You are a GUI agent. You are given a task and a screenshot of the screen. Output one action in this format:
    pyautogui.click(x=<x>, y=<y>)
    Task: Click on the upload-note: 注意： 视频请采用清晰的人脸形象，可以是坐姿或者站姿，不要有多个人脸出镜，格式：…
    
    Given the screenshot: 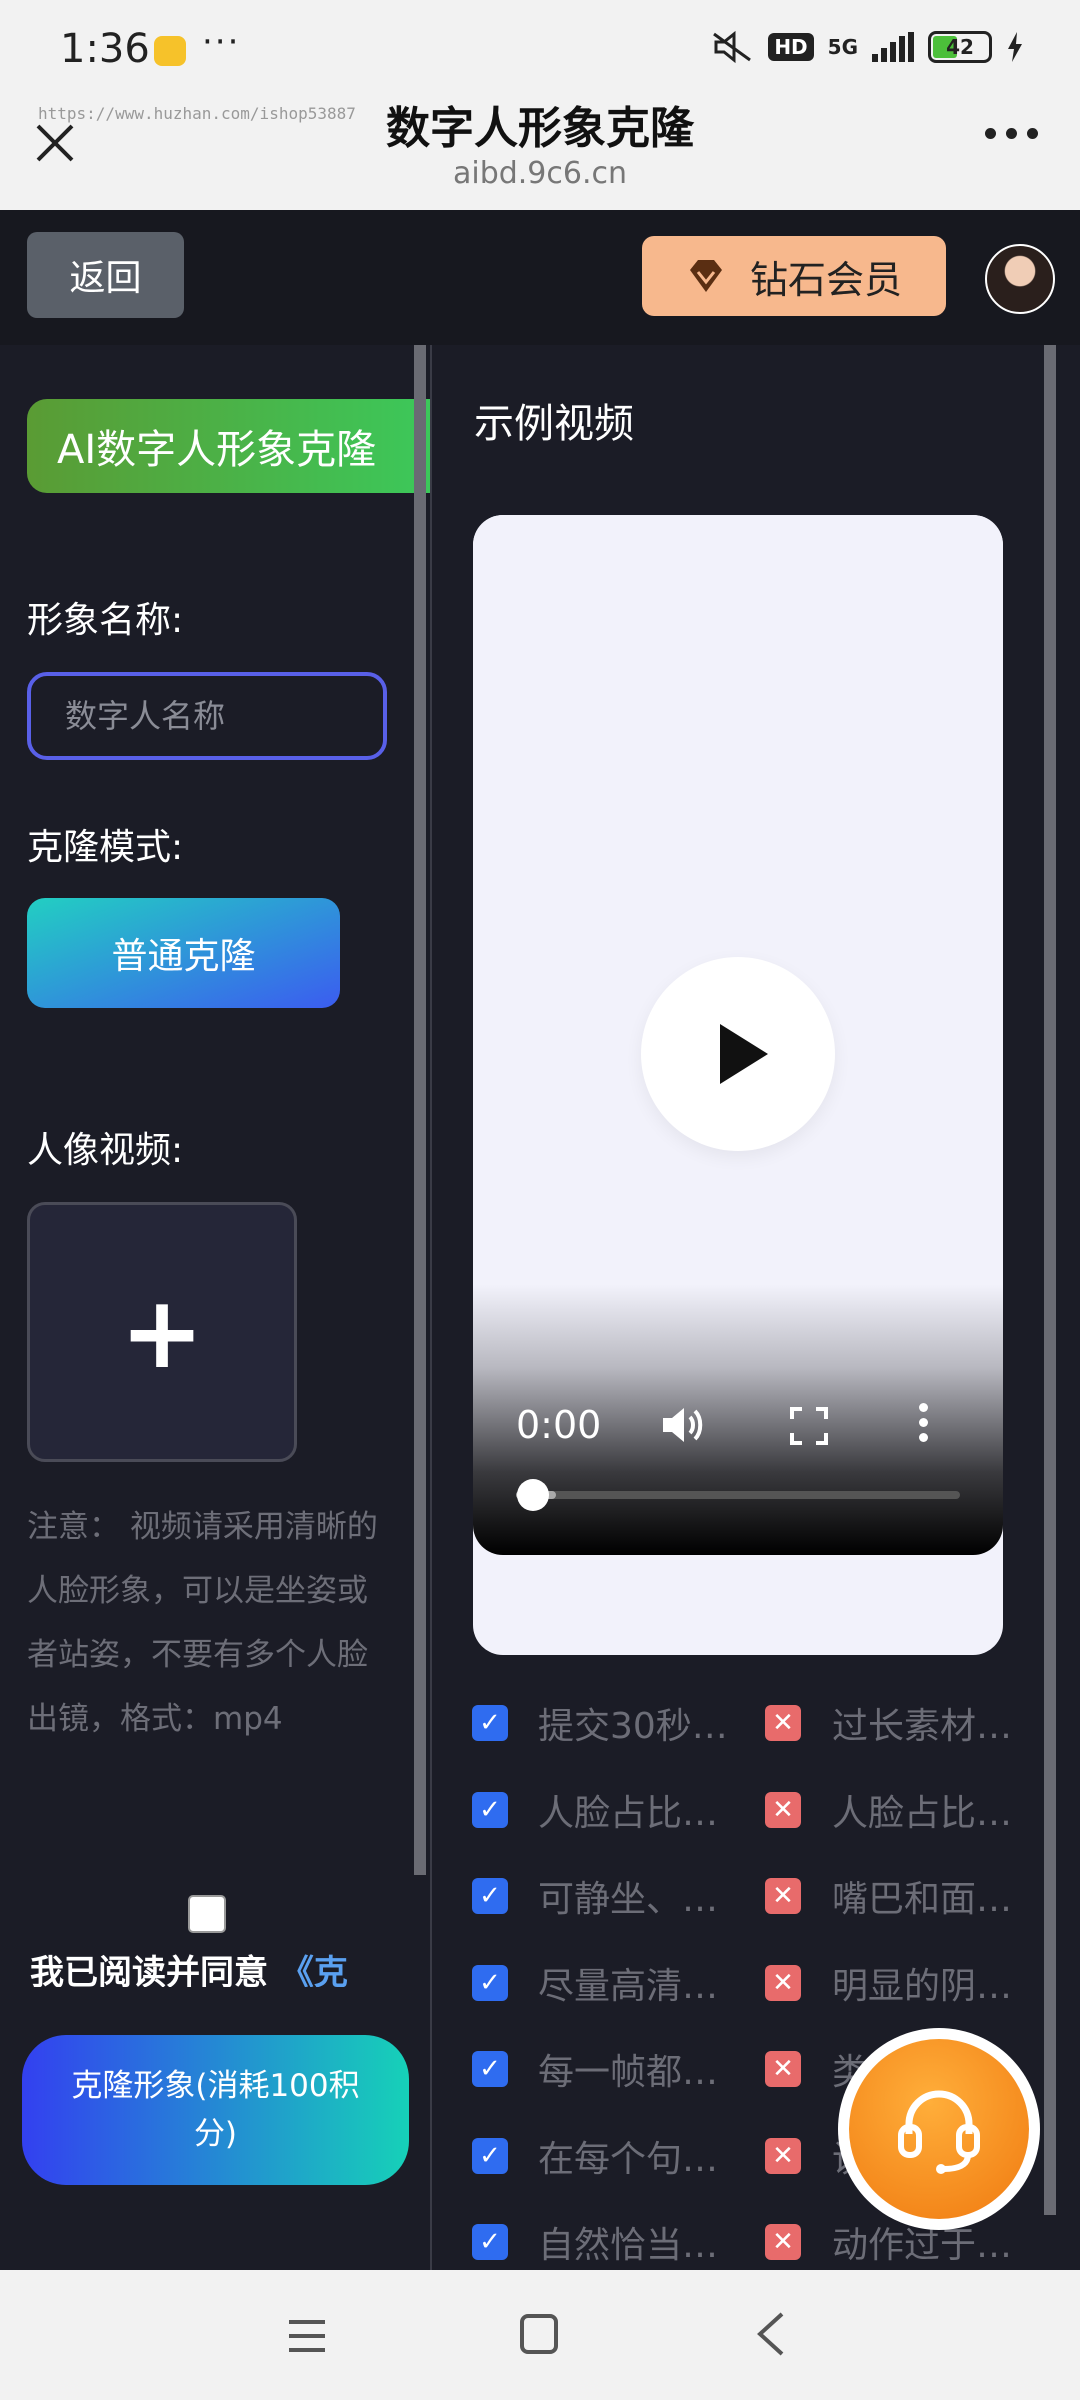 What is the action you would take?
    pyautogui.click(x=202, y=1623)
    